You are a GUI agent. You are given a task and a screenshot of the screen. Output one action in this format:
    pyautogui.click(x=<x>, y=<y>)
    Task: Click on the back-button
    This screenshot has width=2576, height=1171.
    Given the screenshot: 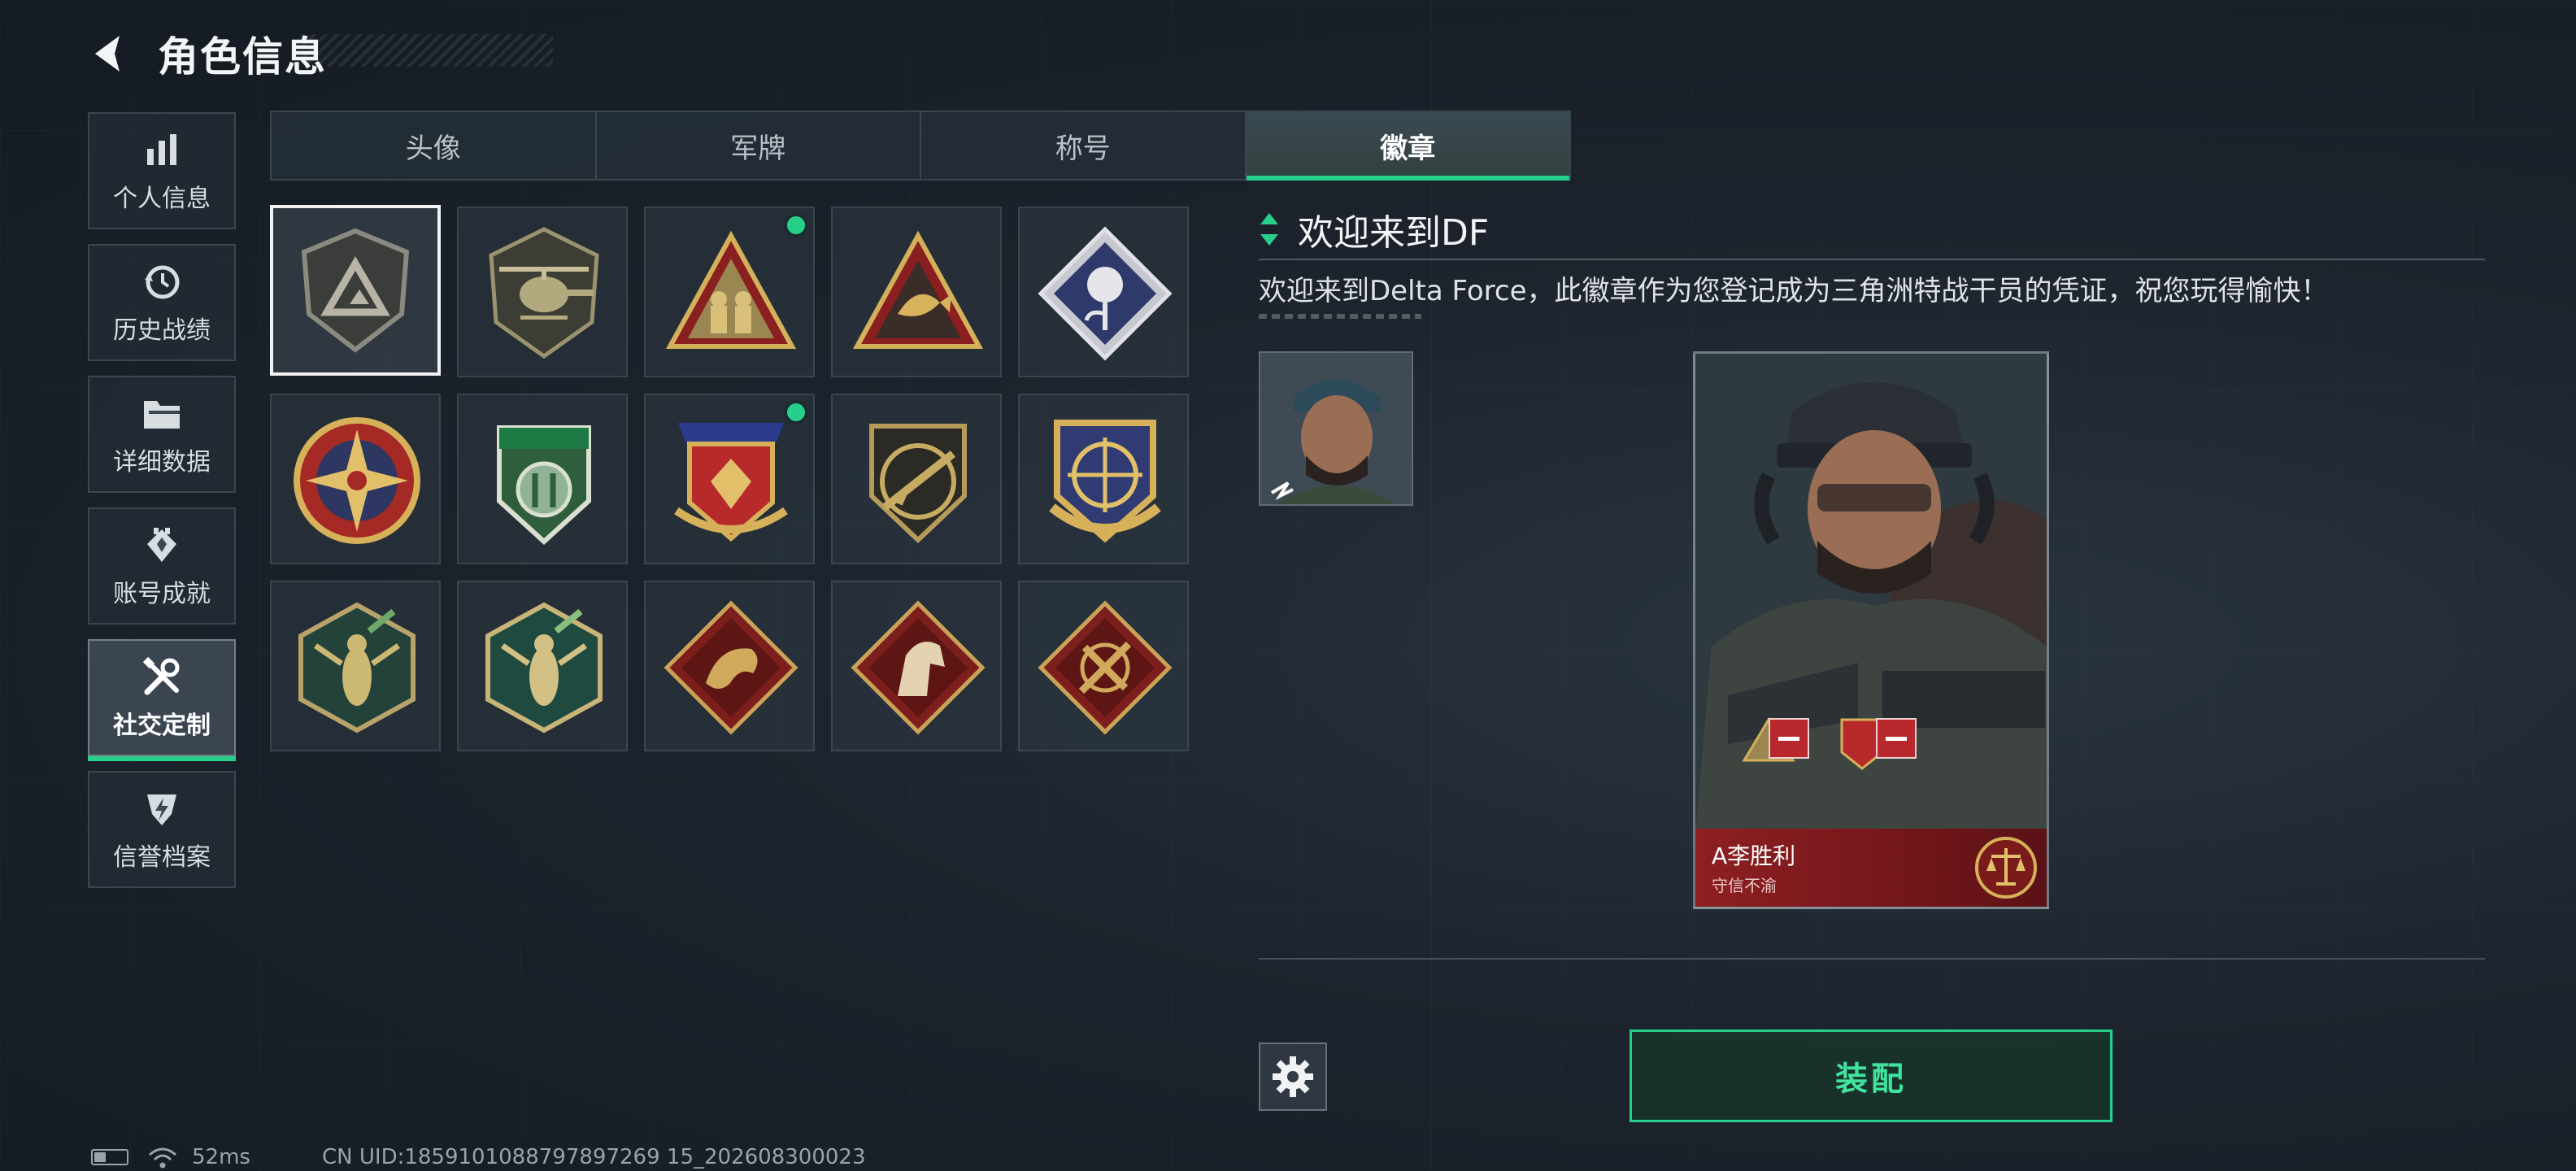 What is the action you would take?
    pyautogui.click(x=110, y=54)
    